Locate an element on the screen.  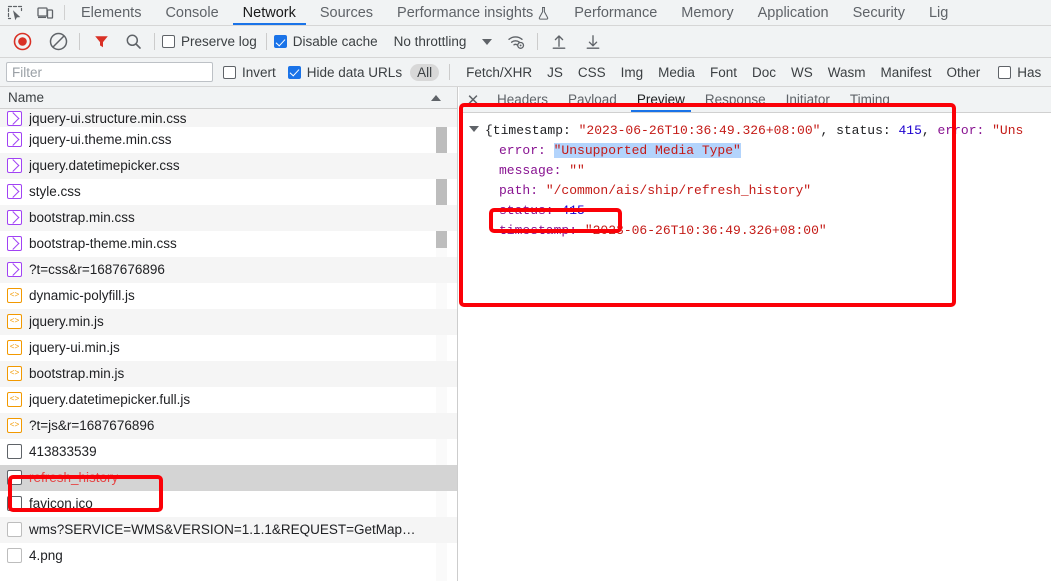
filter-type-all: All is located at coordinates (425, 72).